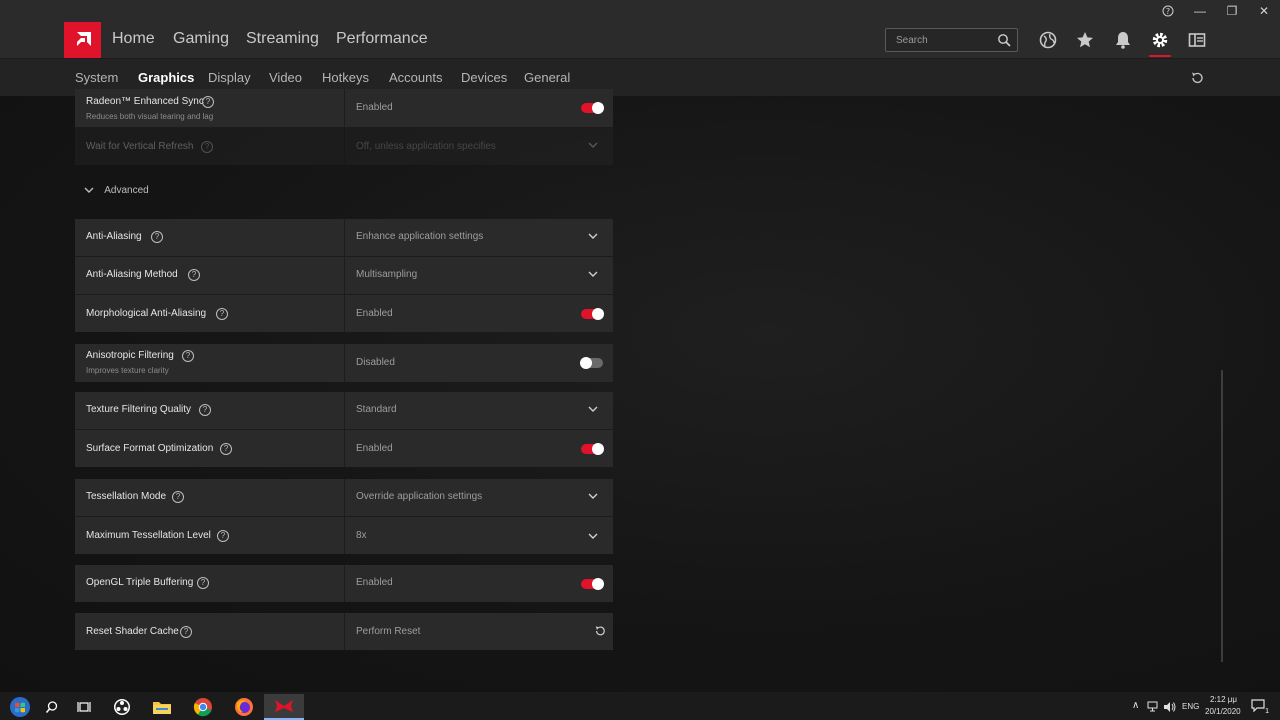 This screenshot has width=1280, height=720. Describe the element at coordinates (419, 496) in the screenshot. I see `setting-value: Override application settings` at that location.